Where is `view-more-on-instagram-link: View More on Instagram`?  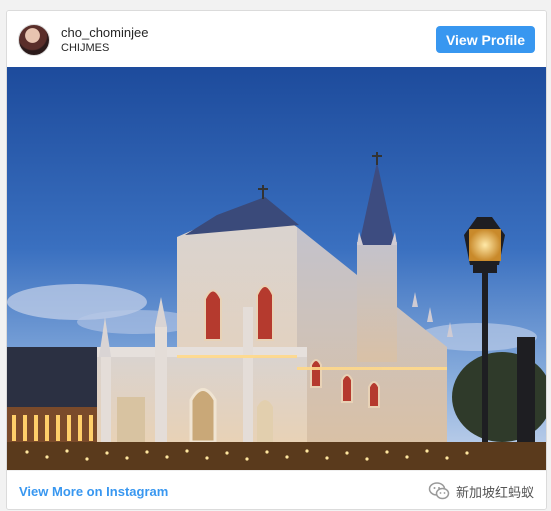
view-more-on-instagram-link: View More on Instagram is located at coordinates (93, 491).